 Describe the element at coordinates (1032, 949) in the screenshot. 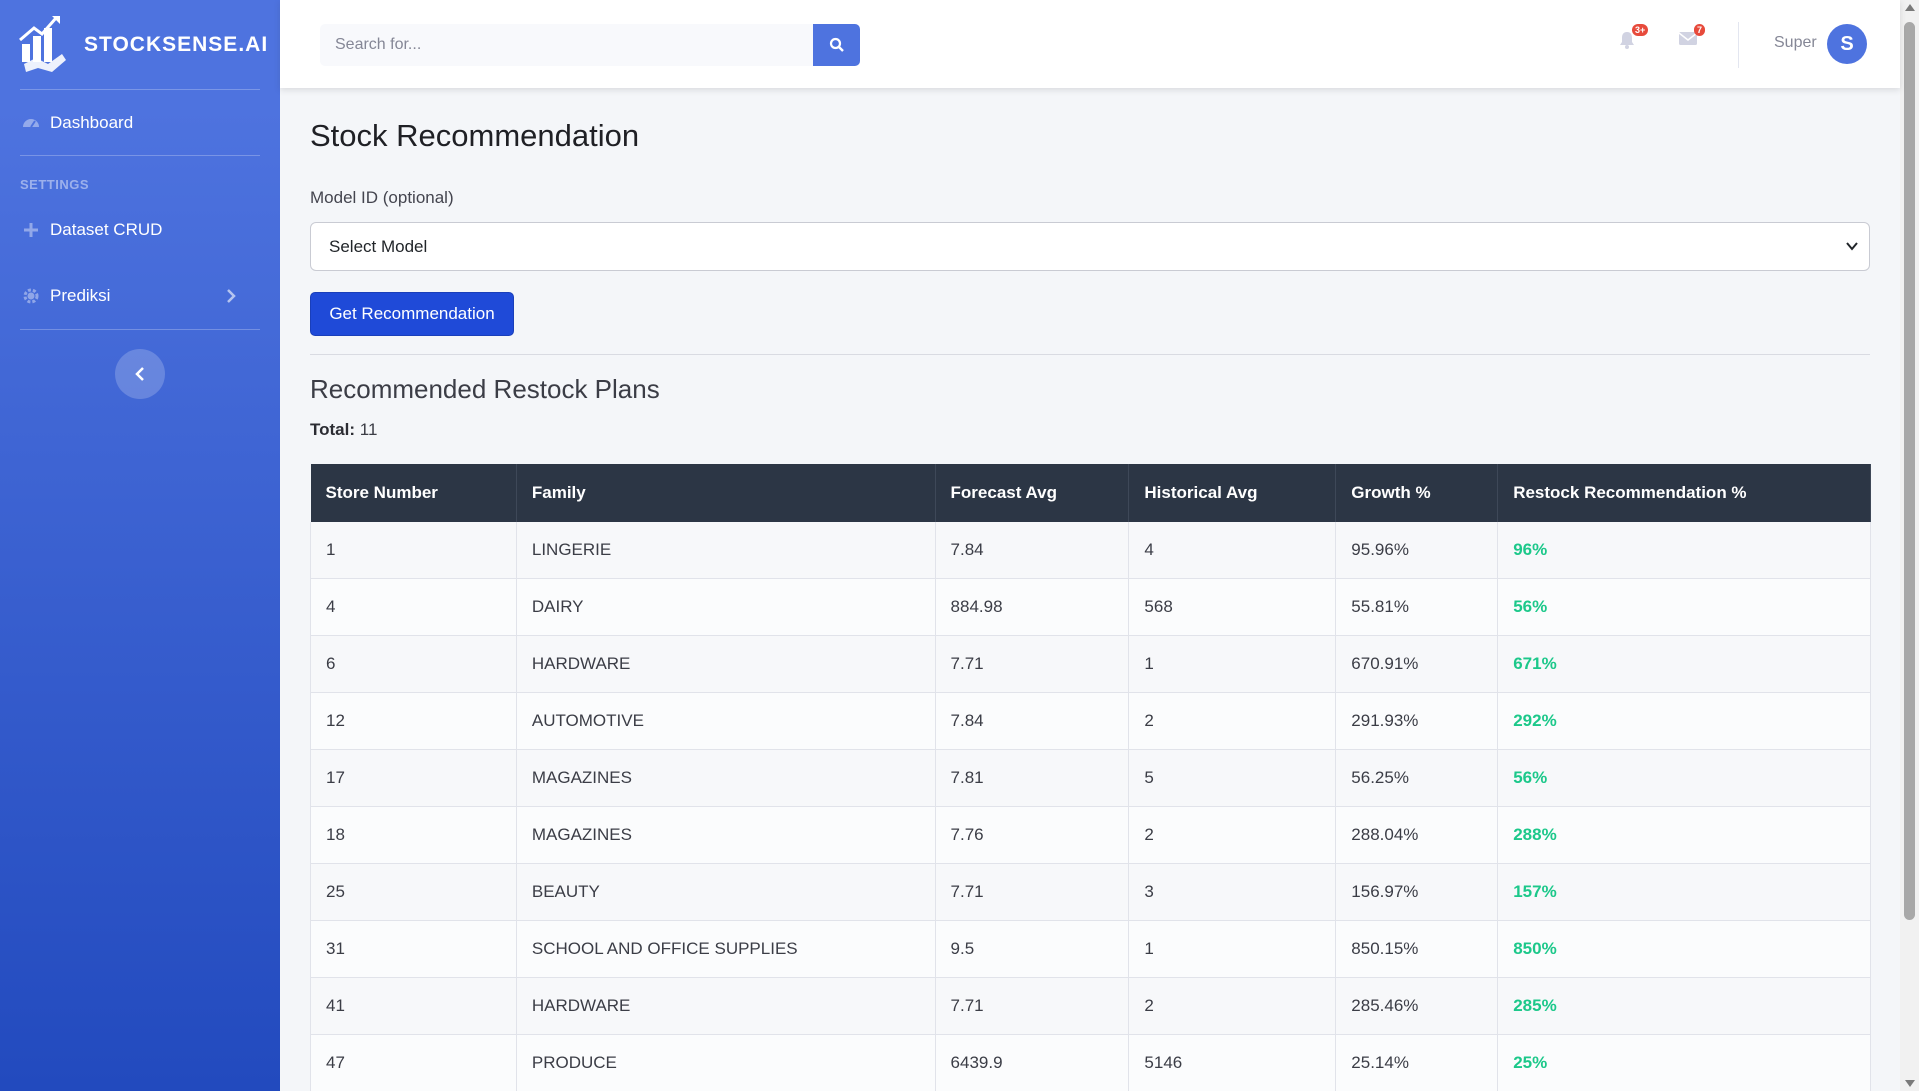

I see `table-cell: 9.5` at that location.